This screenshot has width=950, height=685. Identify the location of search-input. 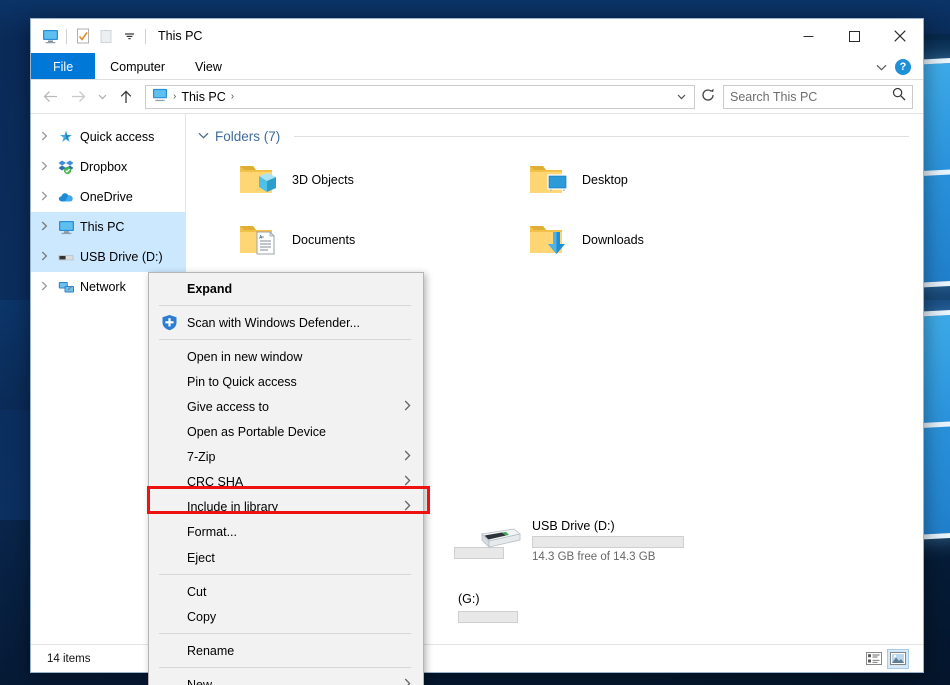
(811, 96).